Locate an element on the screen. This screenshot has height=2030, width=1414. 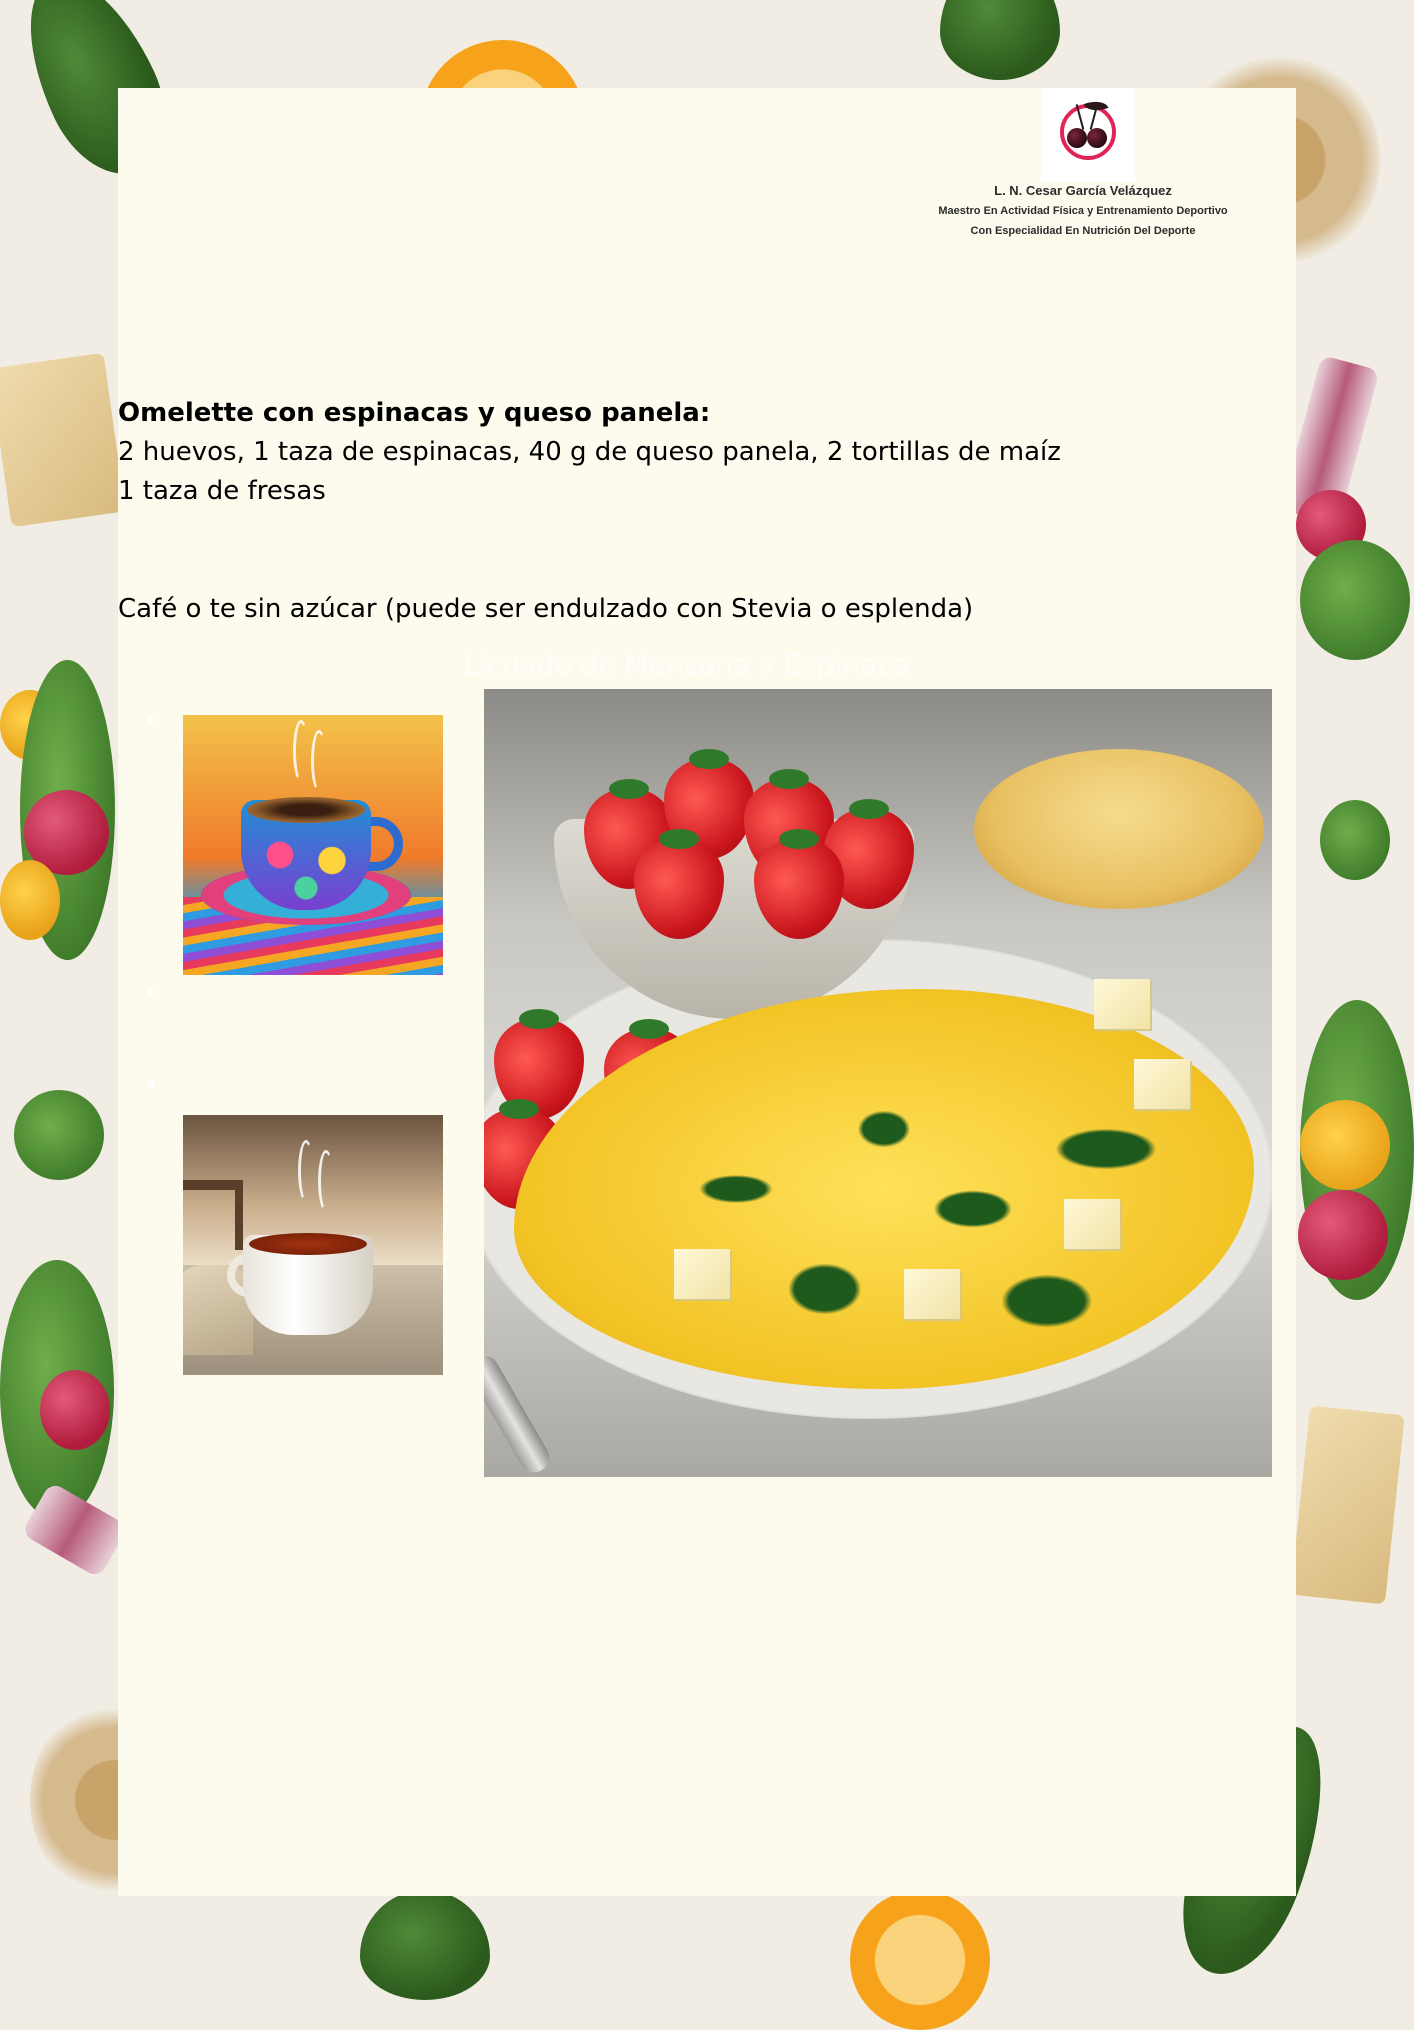
herb-sprig-icon is located at coordinates (1355, 600).